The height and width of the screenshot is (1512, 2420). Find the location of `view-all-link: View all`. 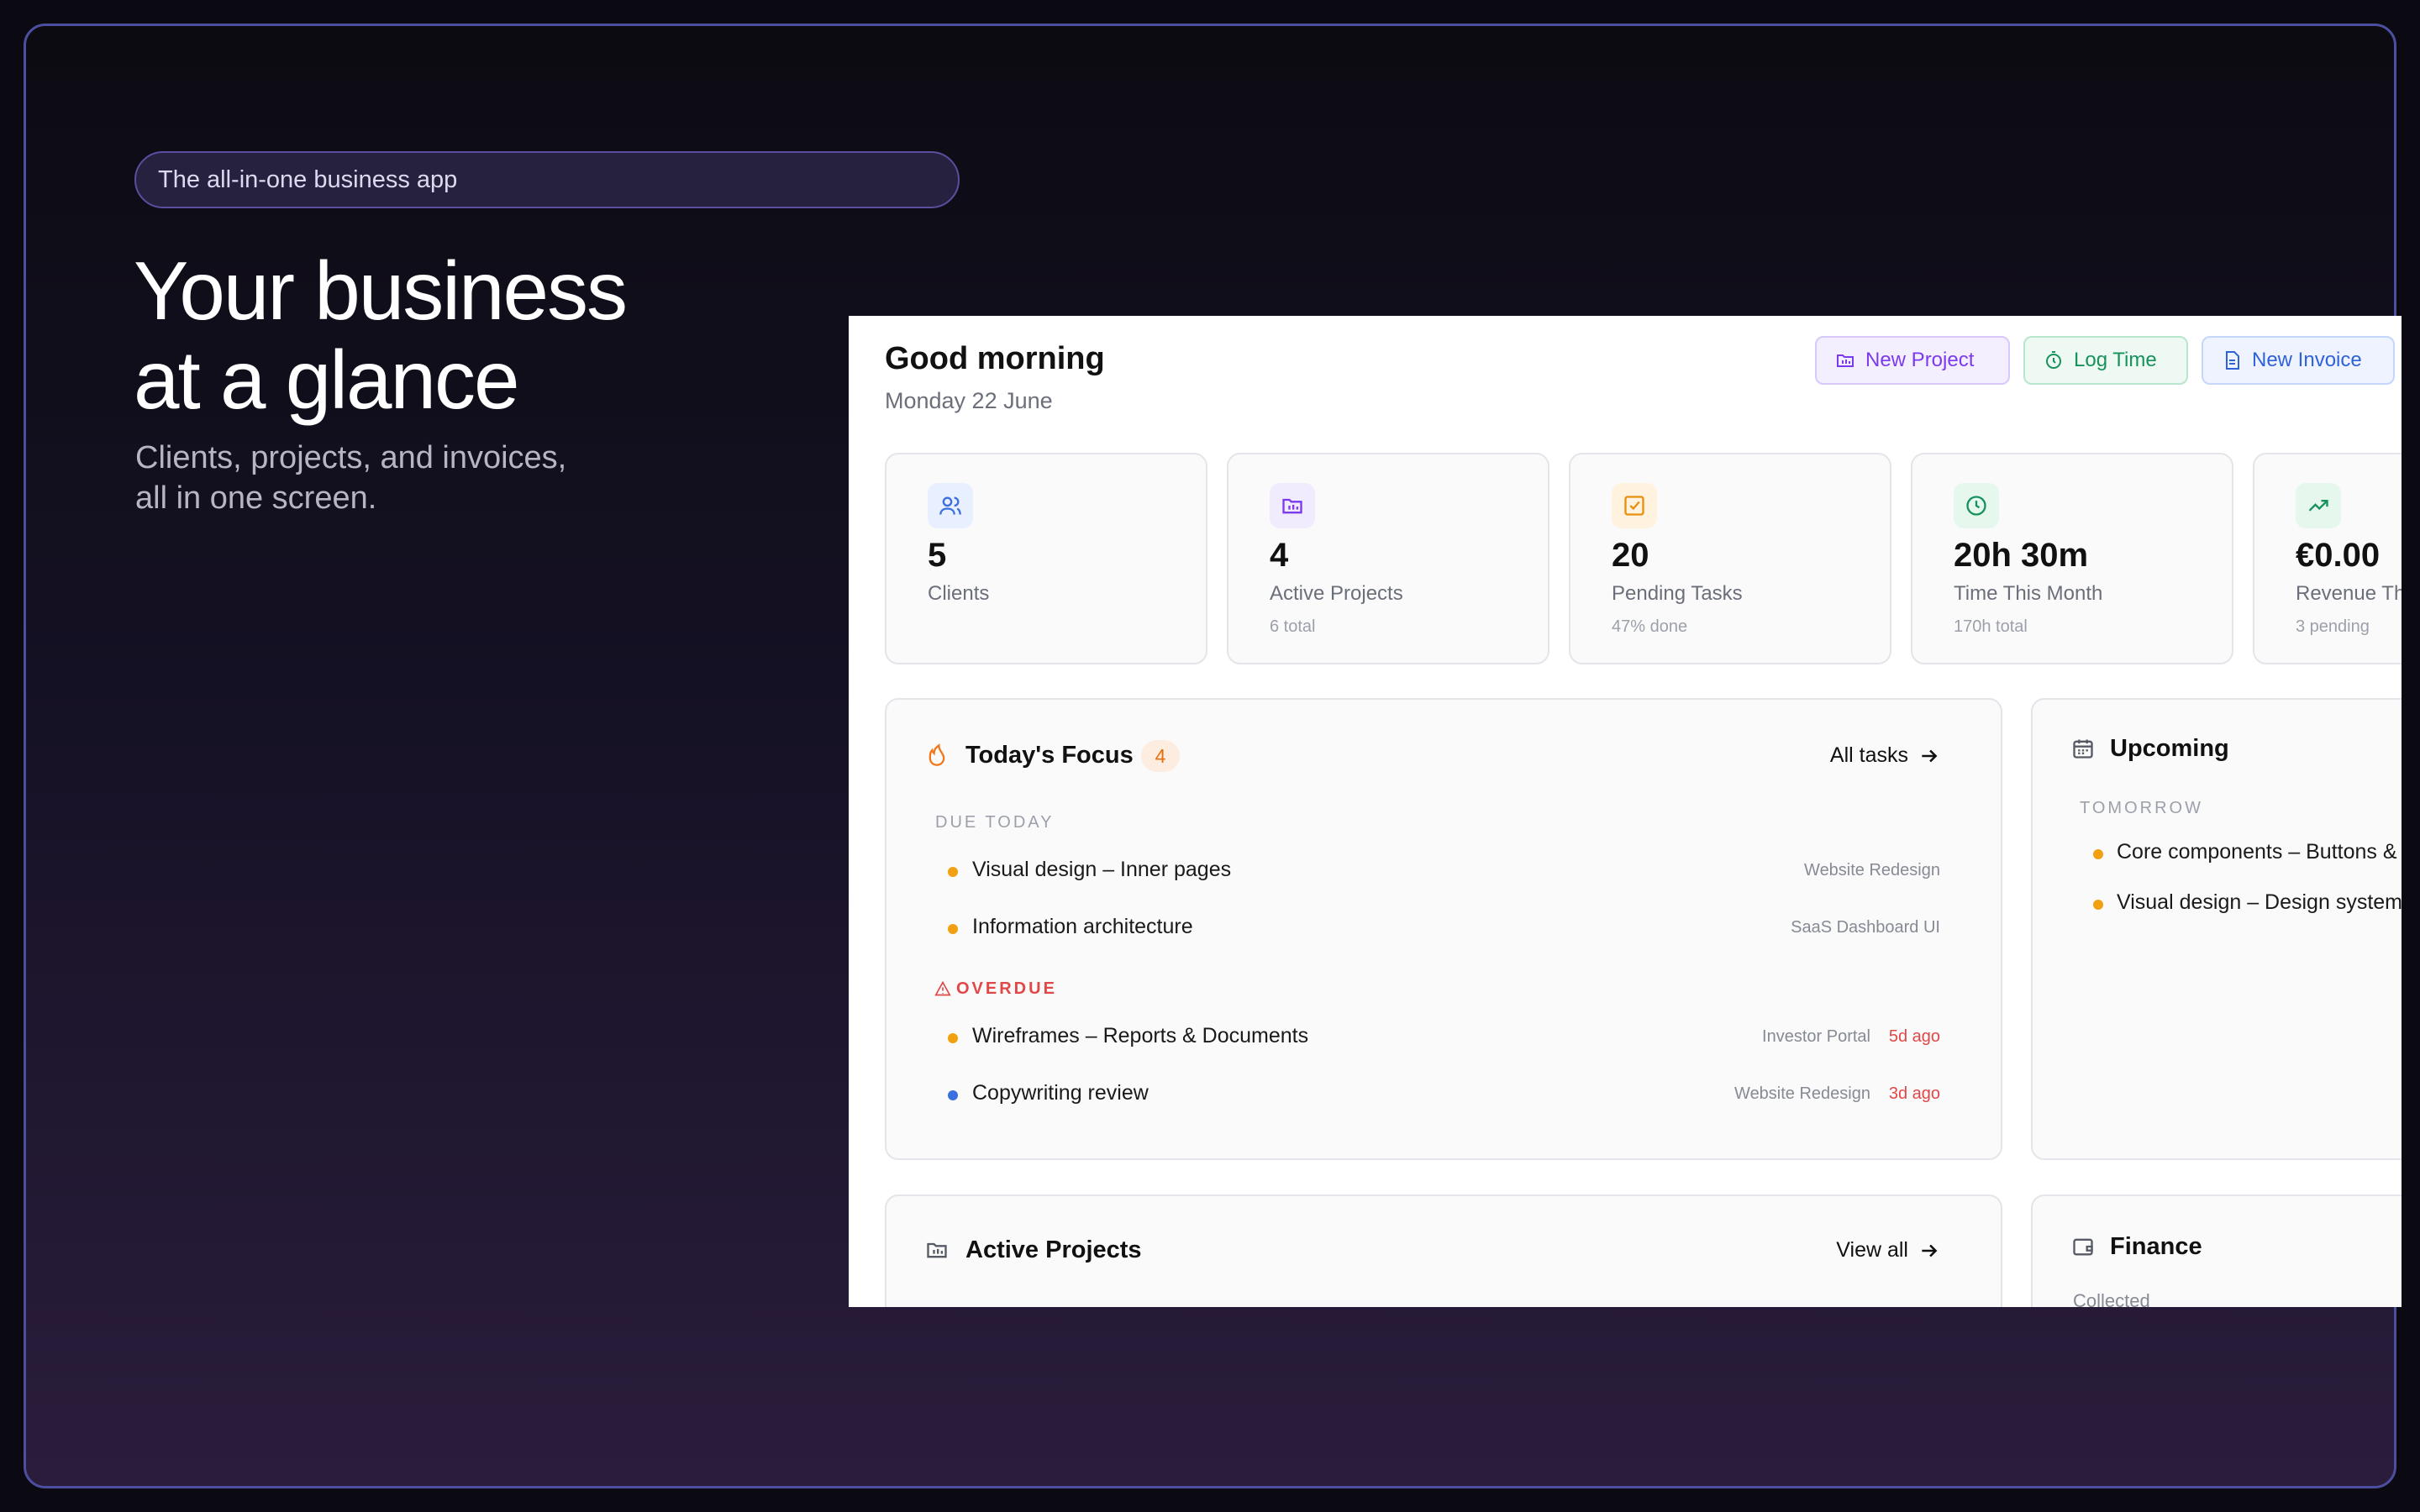

view-all-link: View all is located at coordinates (1888, 1250).